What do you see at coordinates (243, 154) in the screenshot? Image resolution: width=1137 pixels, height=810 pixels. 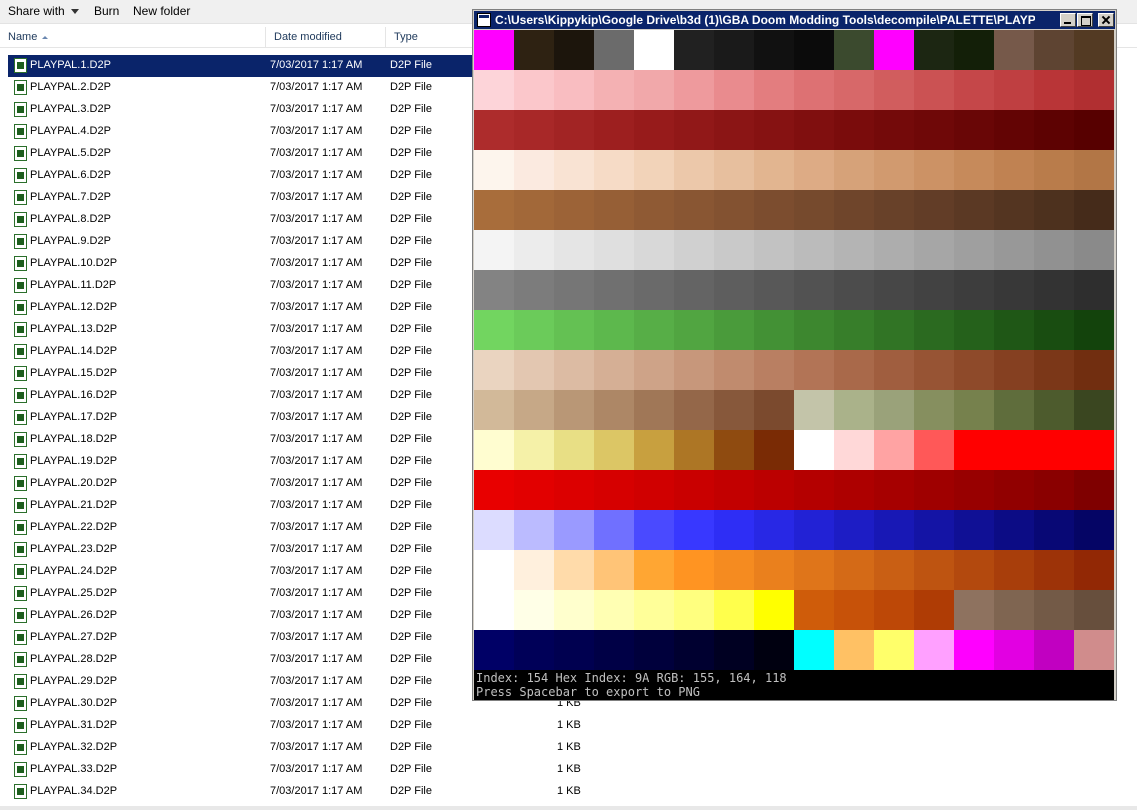 I see `file-row: PLAYPAL.5.D2P 7/03/2017 1:17 AM D2P File` at bounding box center [243, 154].